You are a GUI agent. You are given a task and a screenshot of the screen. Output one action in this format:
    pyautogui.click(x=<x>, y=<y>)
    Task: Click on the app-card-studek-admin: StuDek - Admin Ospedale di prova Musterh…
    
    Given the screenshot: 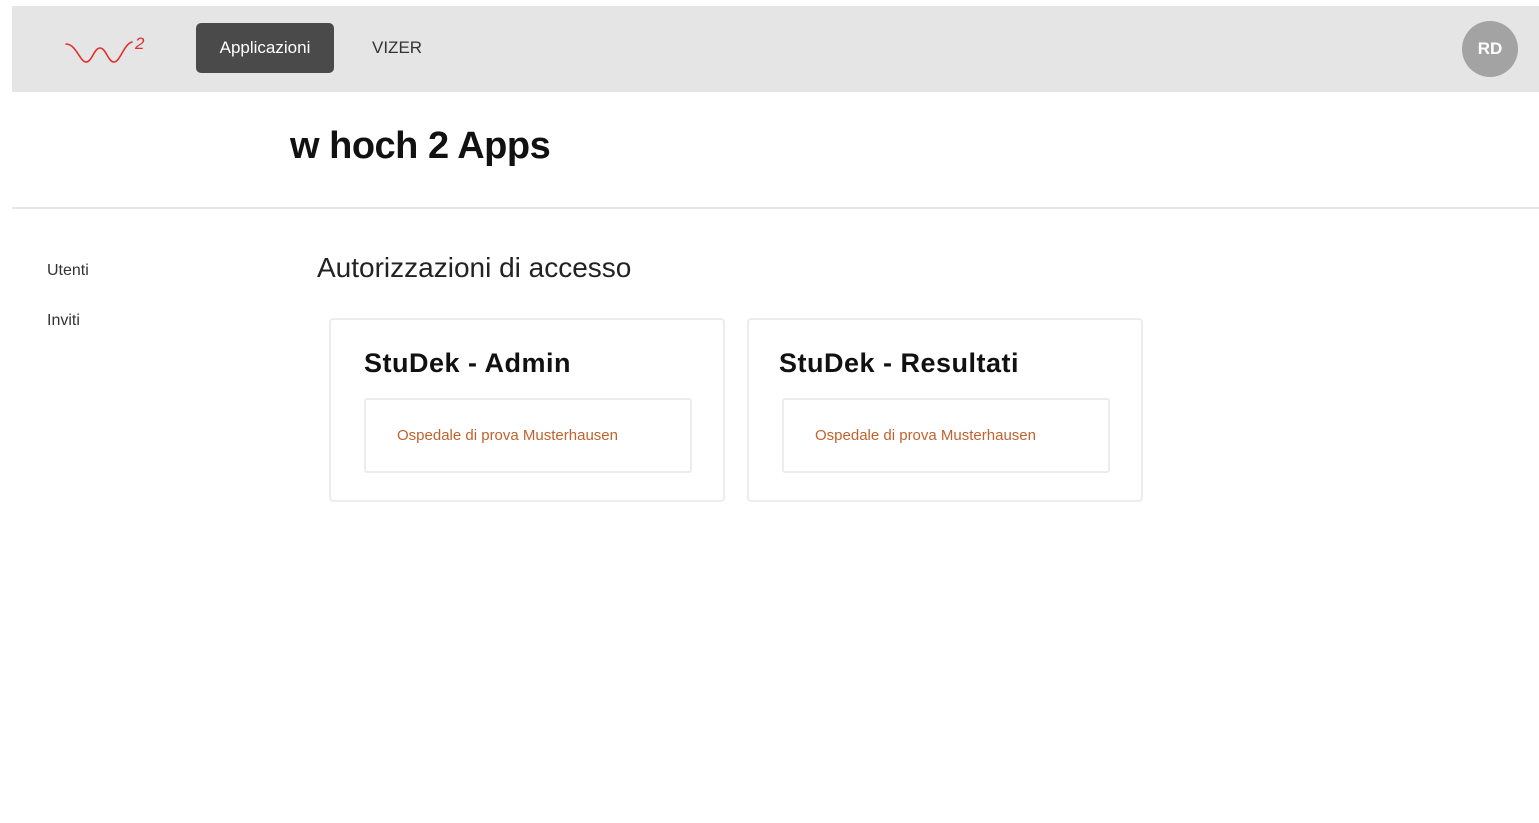 What is the action you would take?
    pyautogui.click(x=527, y=410)
    